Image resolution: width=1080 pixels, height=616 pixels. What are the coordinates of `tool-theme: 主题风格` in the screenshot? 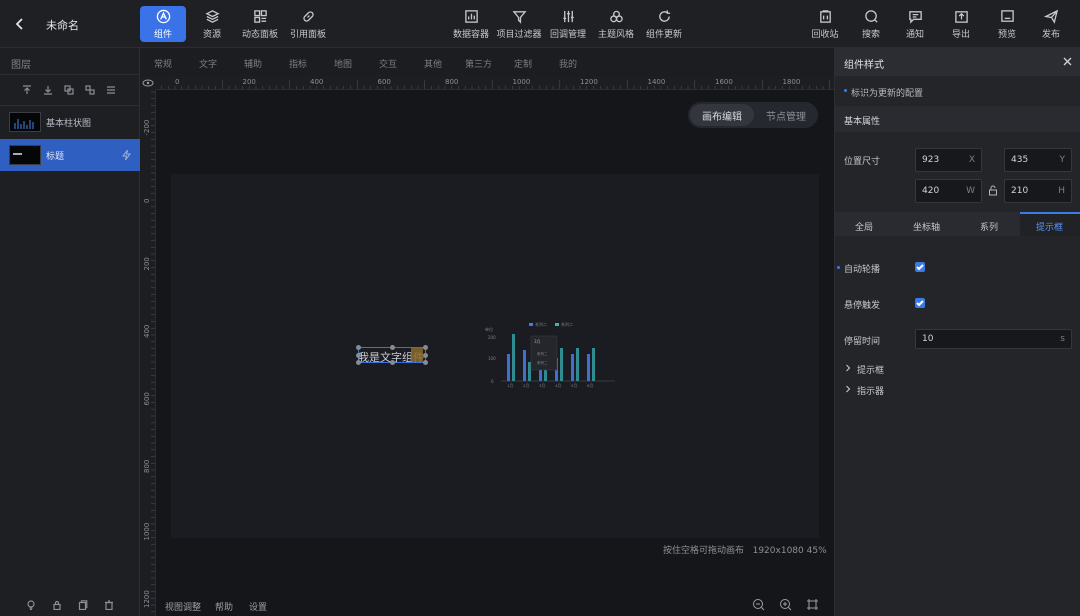 It's located at (616, 24).